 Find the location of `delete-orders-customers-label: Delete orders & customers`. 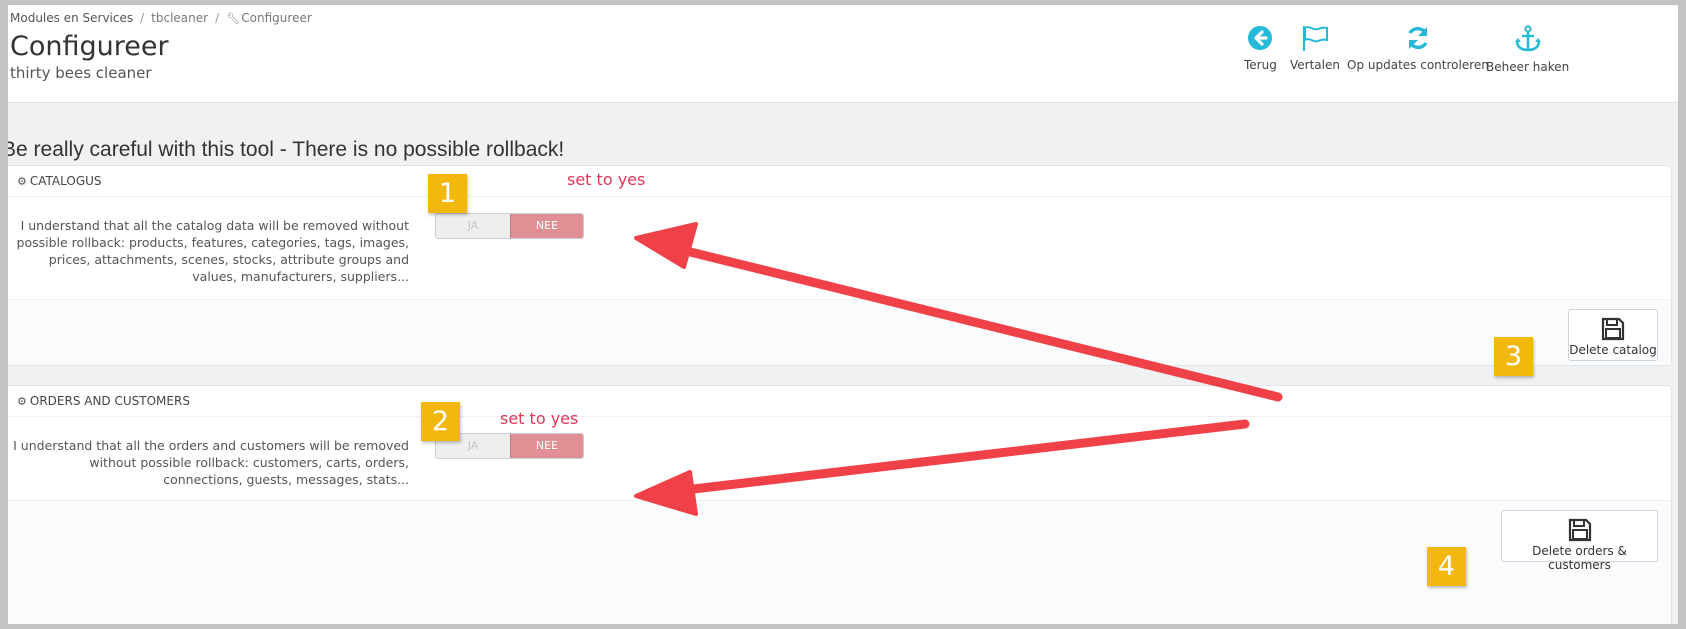

delete-orders-customers-label: Delete orders & customers is located at coordinates (1579, 558).